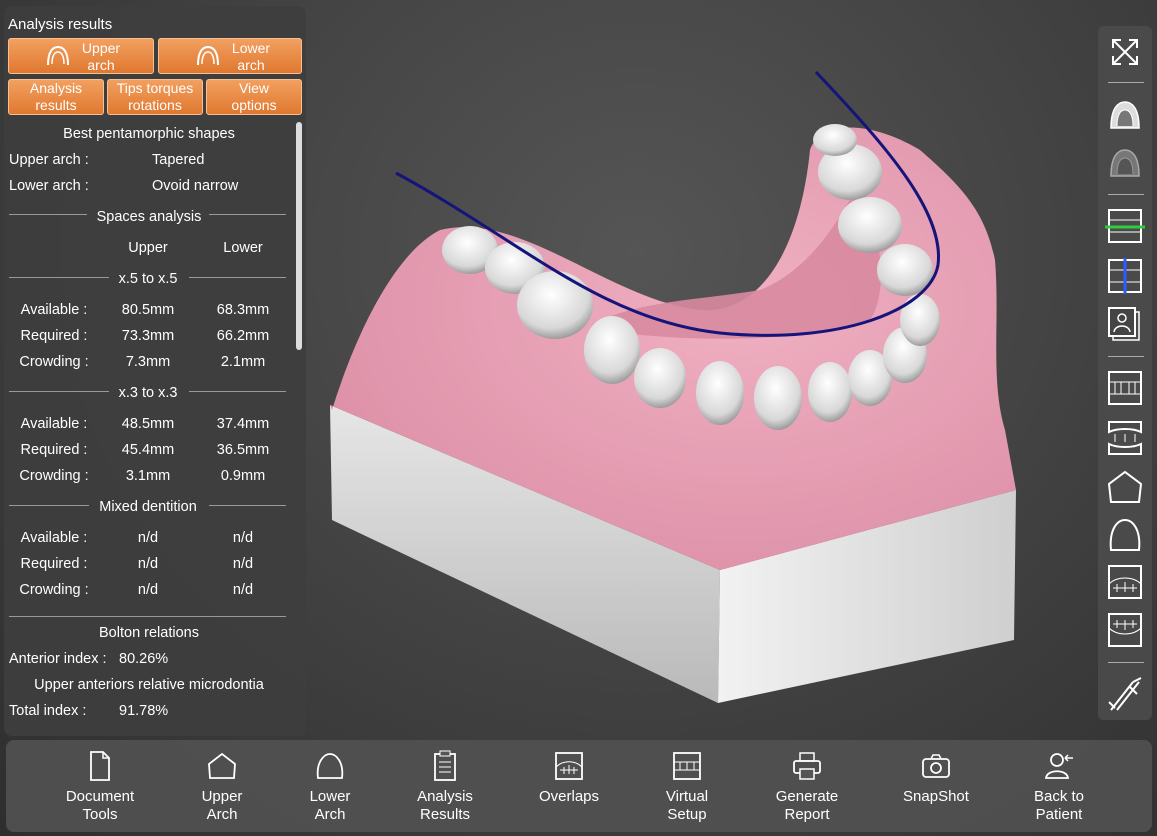 This screenshot has height=836, width=1157. What do you see at coordinates (445, 765) in the screenshot?
I see `clipboard-icon` at bounding box center [445, 765].